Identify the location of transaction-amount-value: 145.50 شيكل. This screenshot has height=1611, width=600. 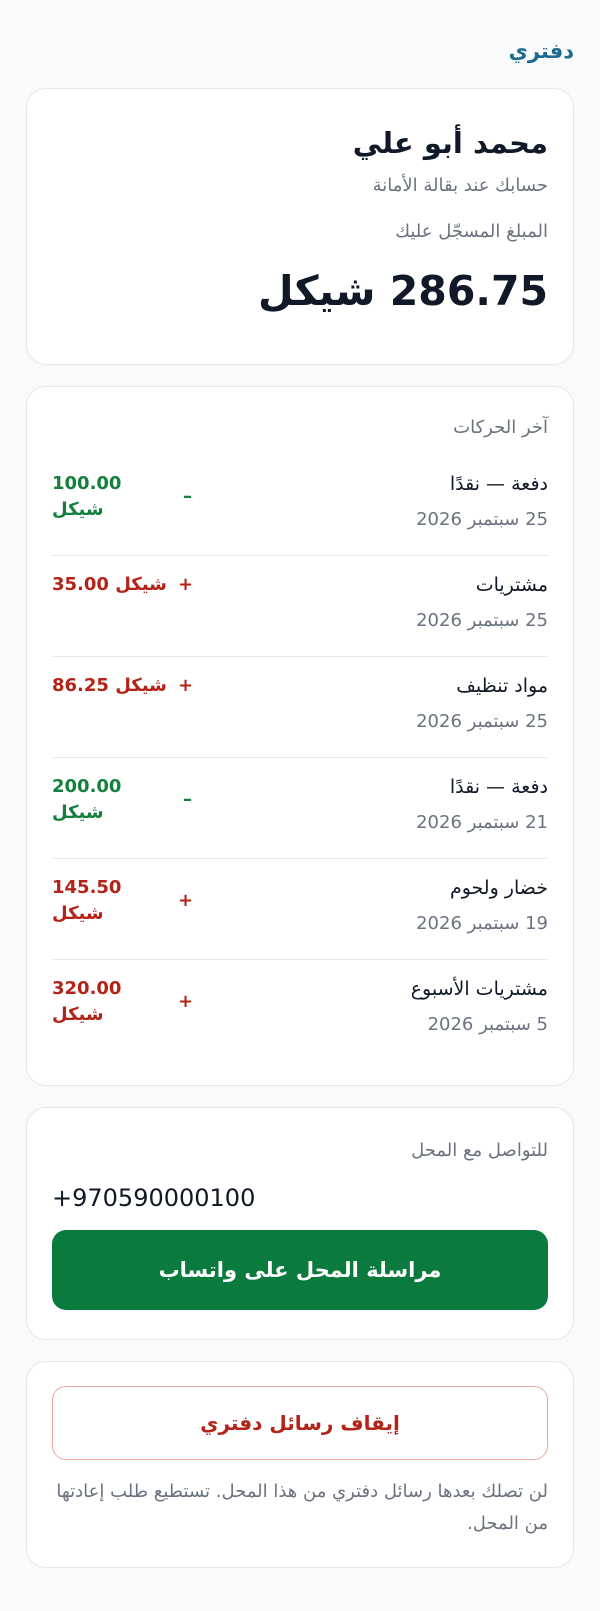
(87, 900).